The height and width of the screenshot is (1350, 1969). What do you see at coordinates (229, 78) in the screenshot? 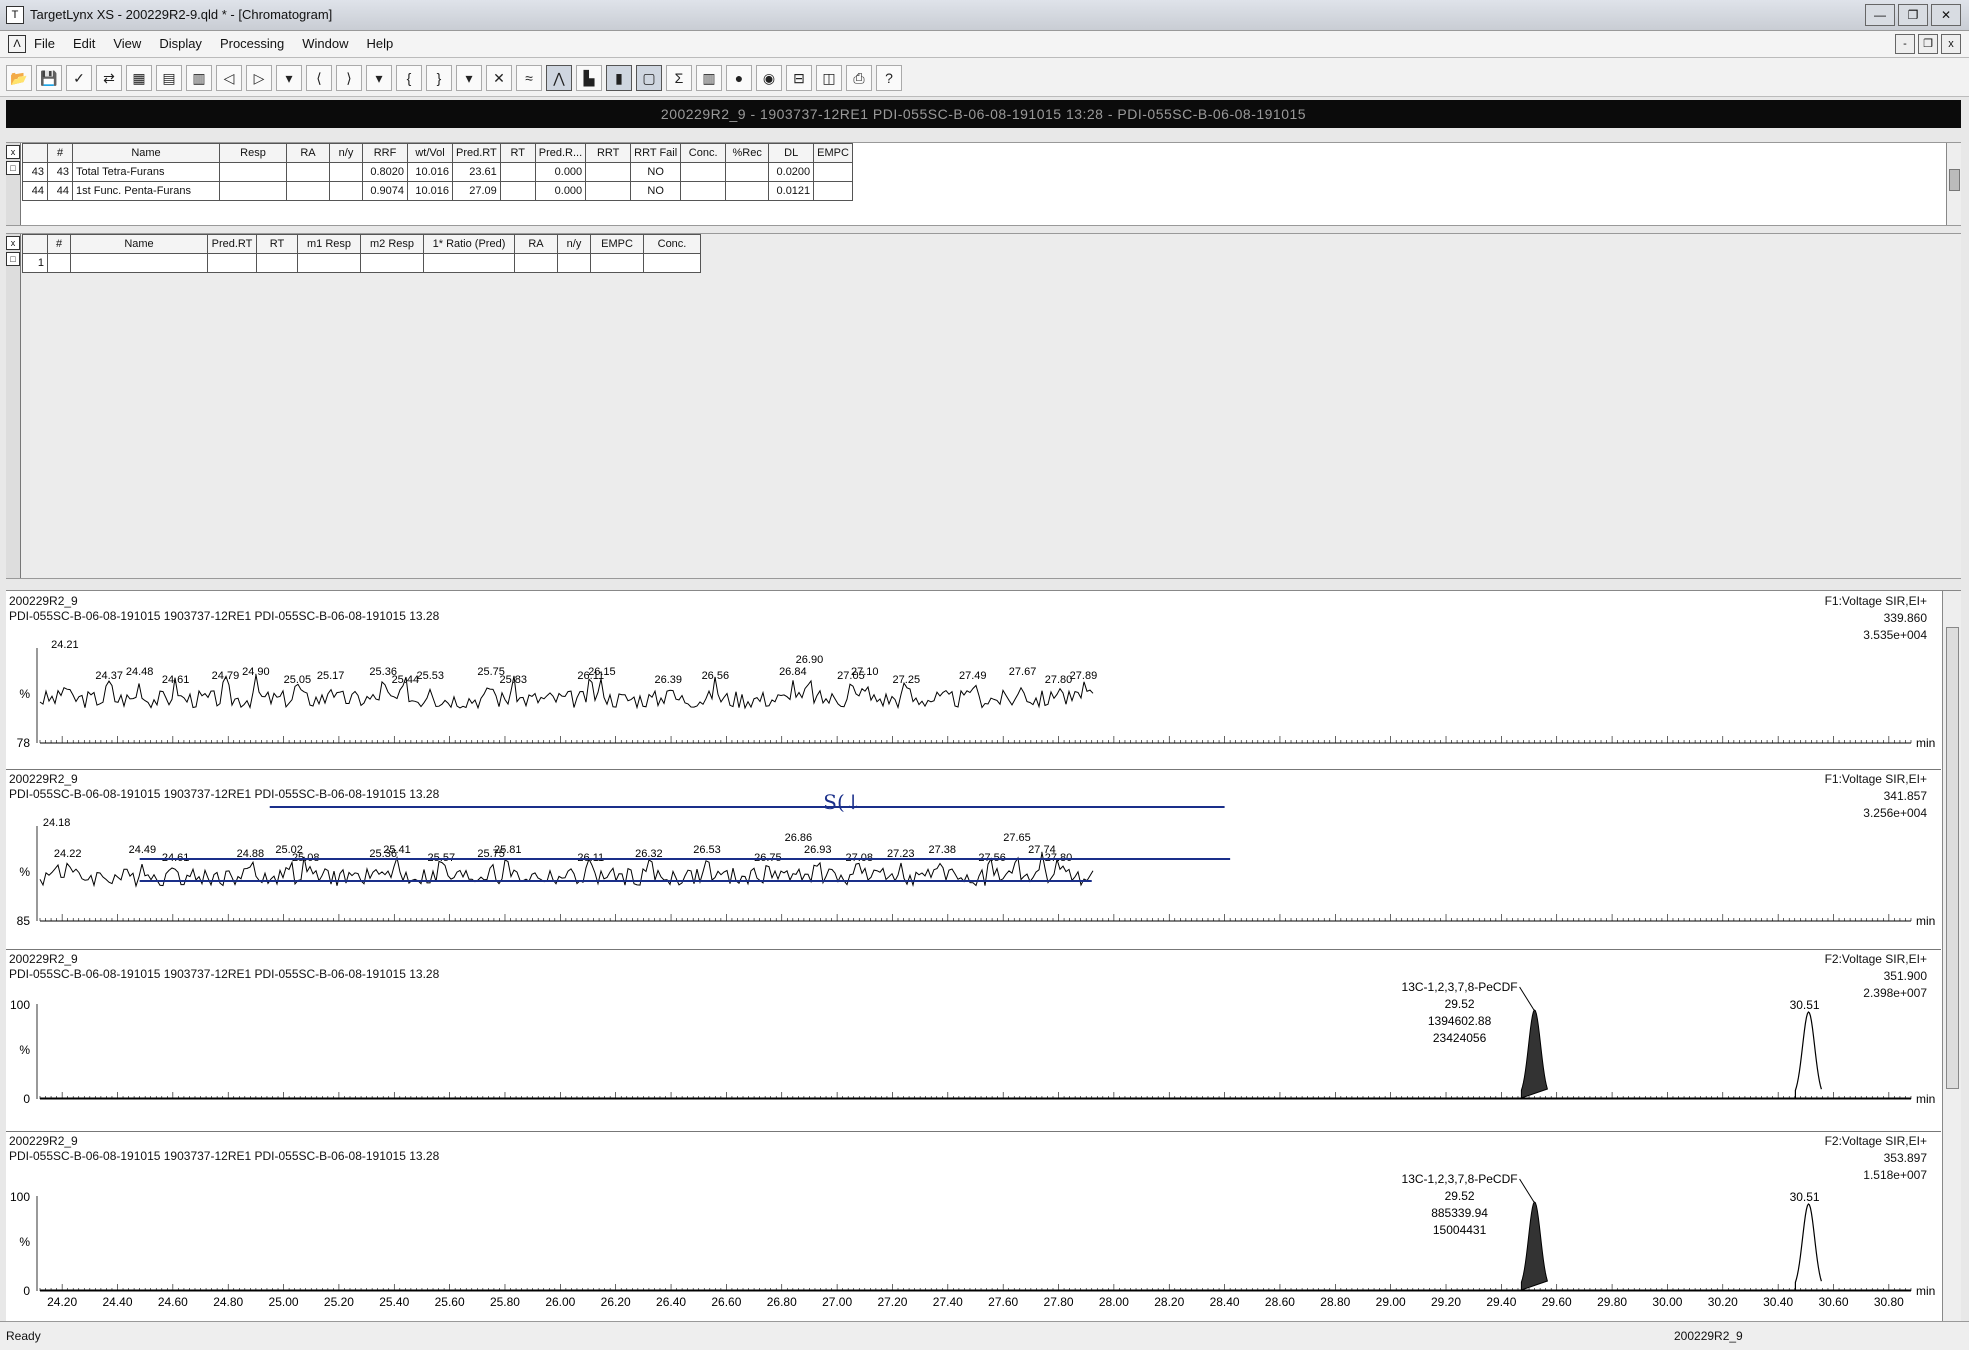
I see `prev-icon: ◁` at bounding box center [229, 78].